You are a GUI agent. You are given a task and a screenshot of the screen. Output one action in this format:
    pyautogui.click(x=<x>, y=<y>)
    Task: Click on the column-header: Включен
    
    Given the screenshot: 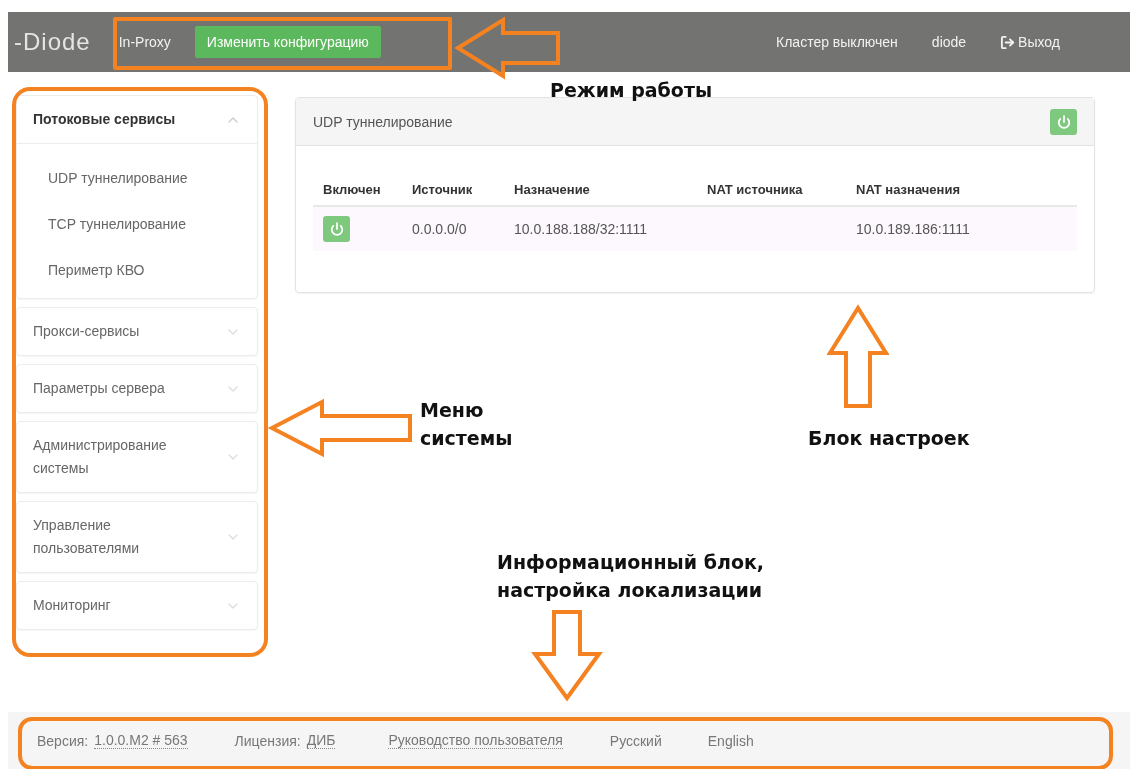 What is the action you would take?
    pyautogui.click(x=352, y=189)
    